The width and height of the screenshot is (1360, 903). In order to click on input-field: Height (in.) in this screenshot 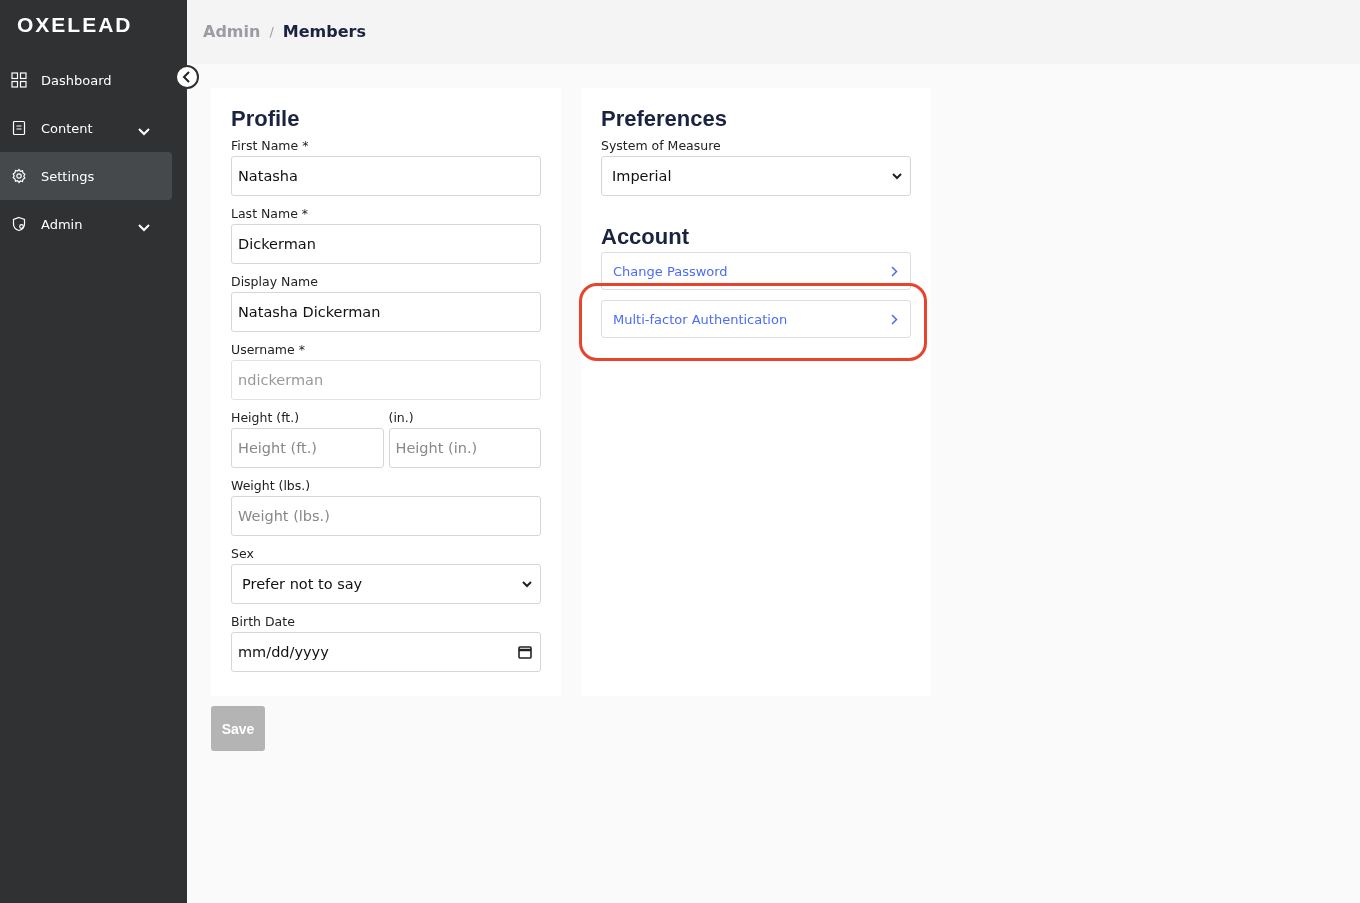, I will do `click(464, 448)`.